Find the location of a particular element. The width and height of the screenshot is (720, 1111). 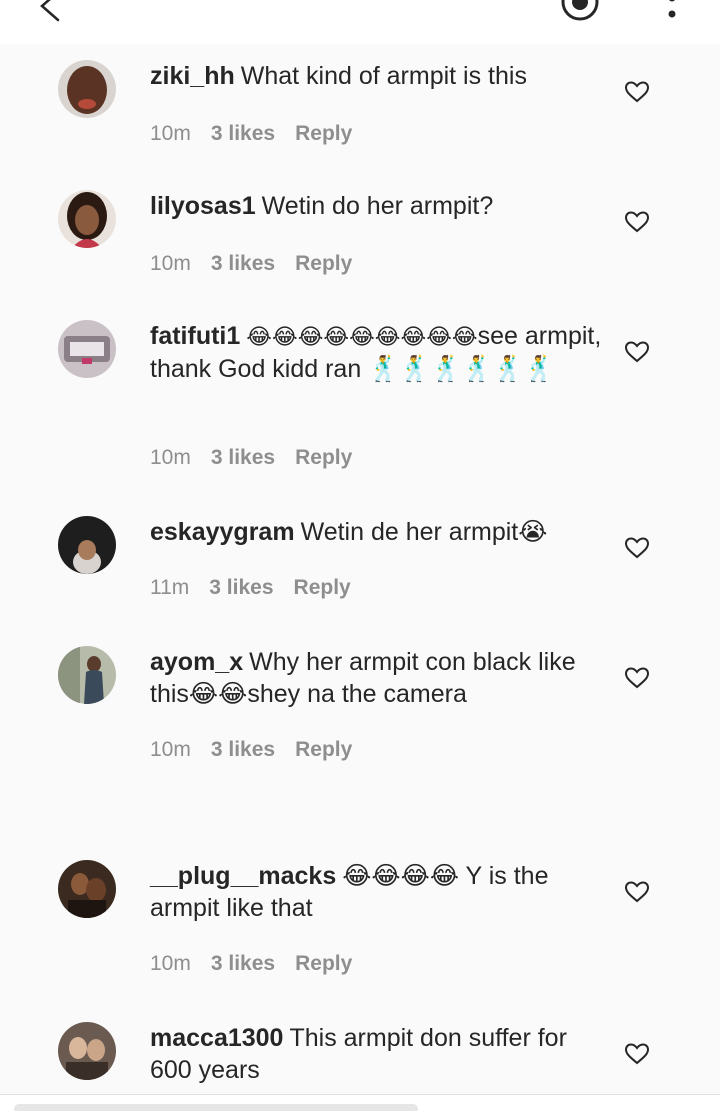

comment-username: macca1300 is located at coordinates (216, 1038).